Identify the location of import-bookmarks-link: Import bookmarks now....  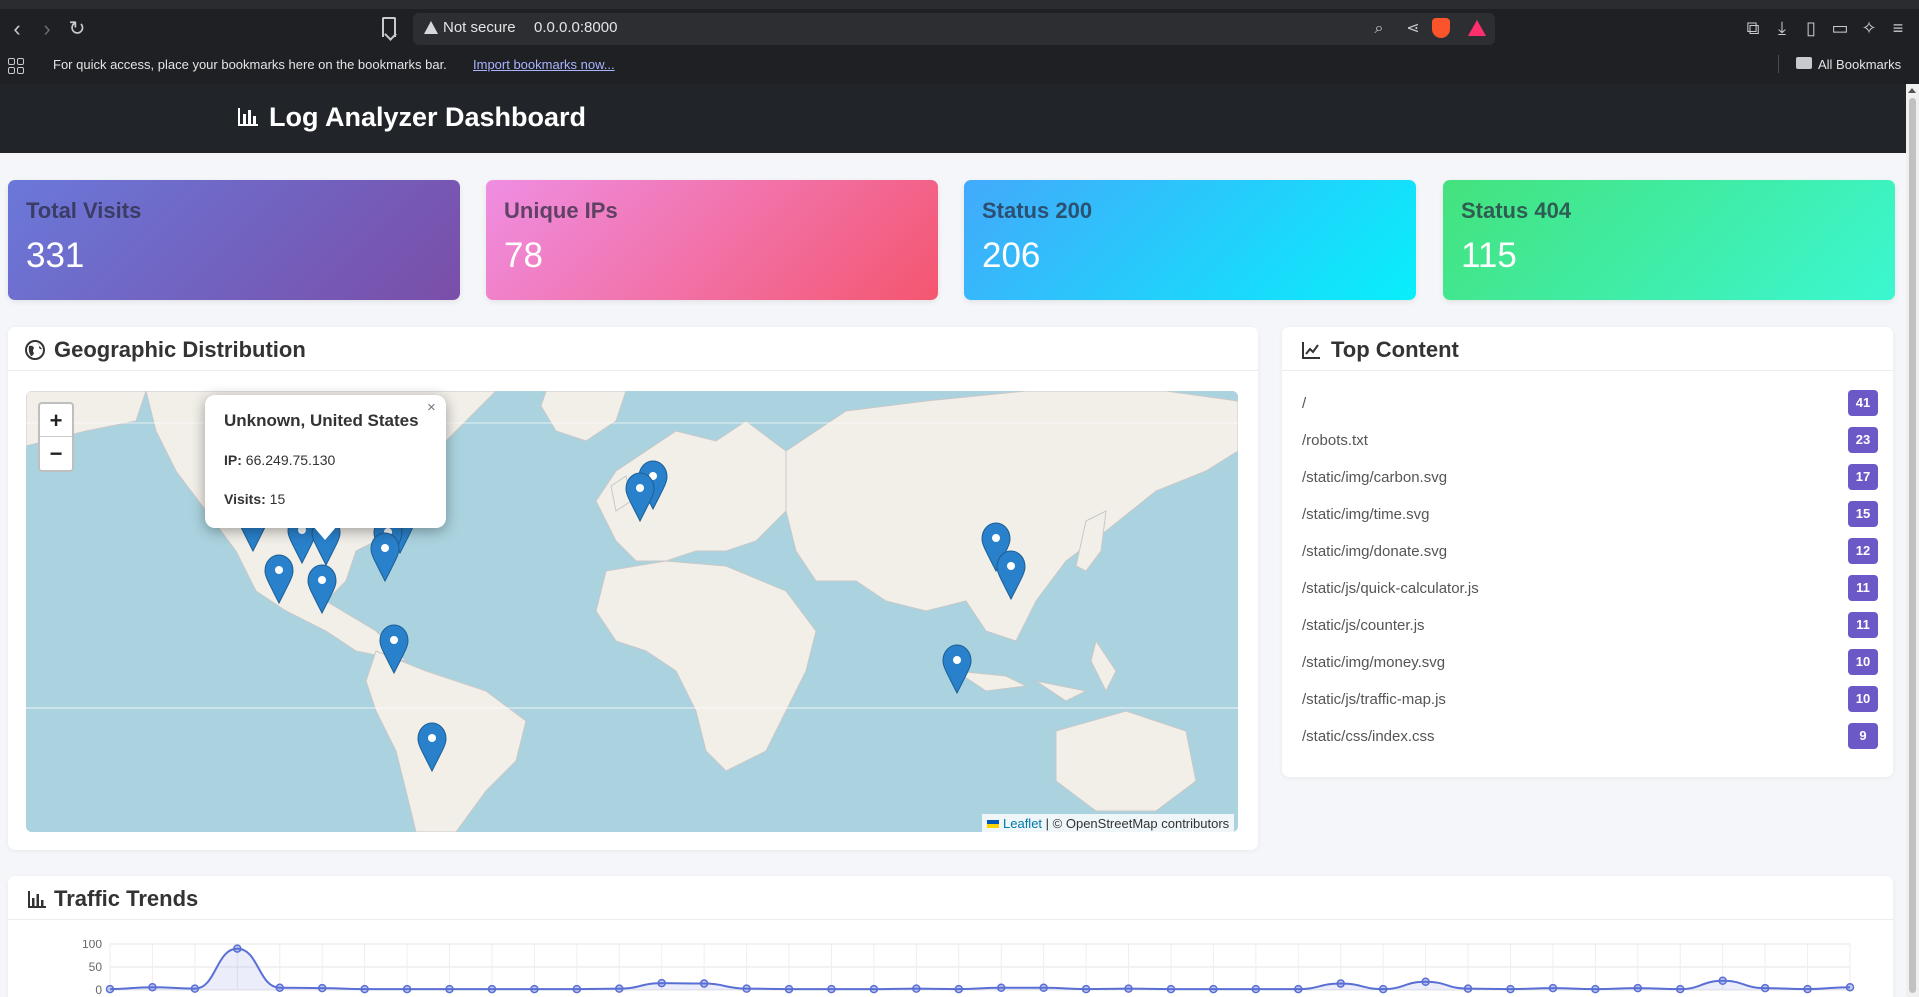
(544, 64).